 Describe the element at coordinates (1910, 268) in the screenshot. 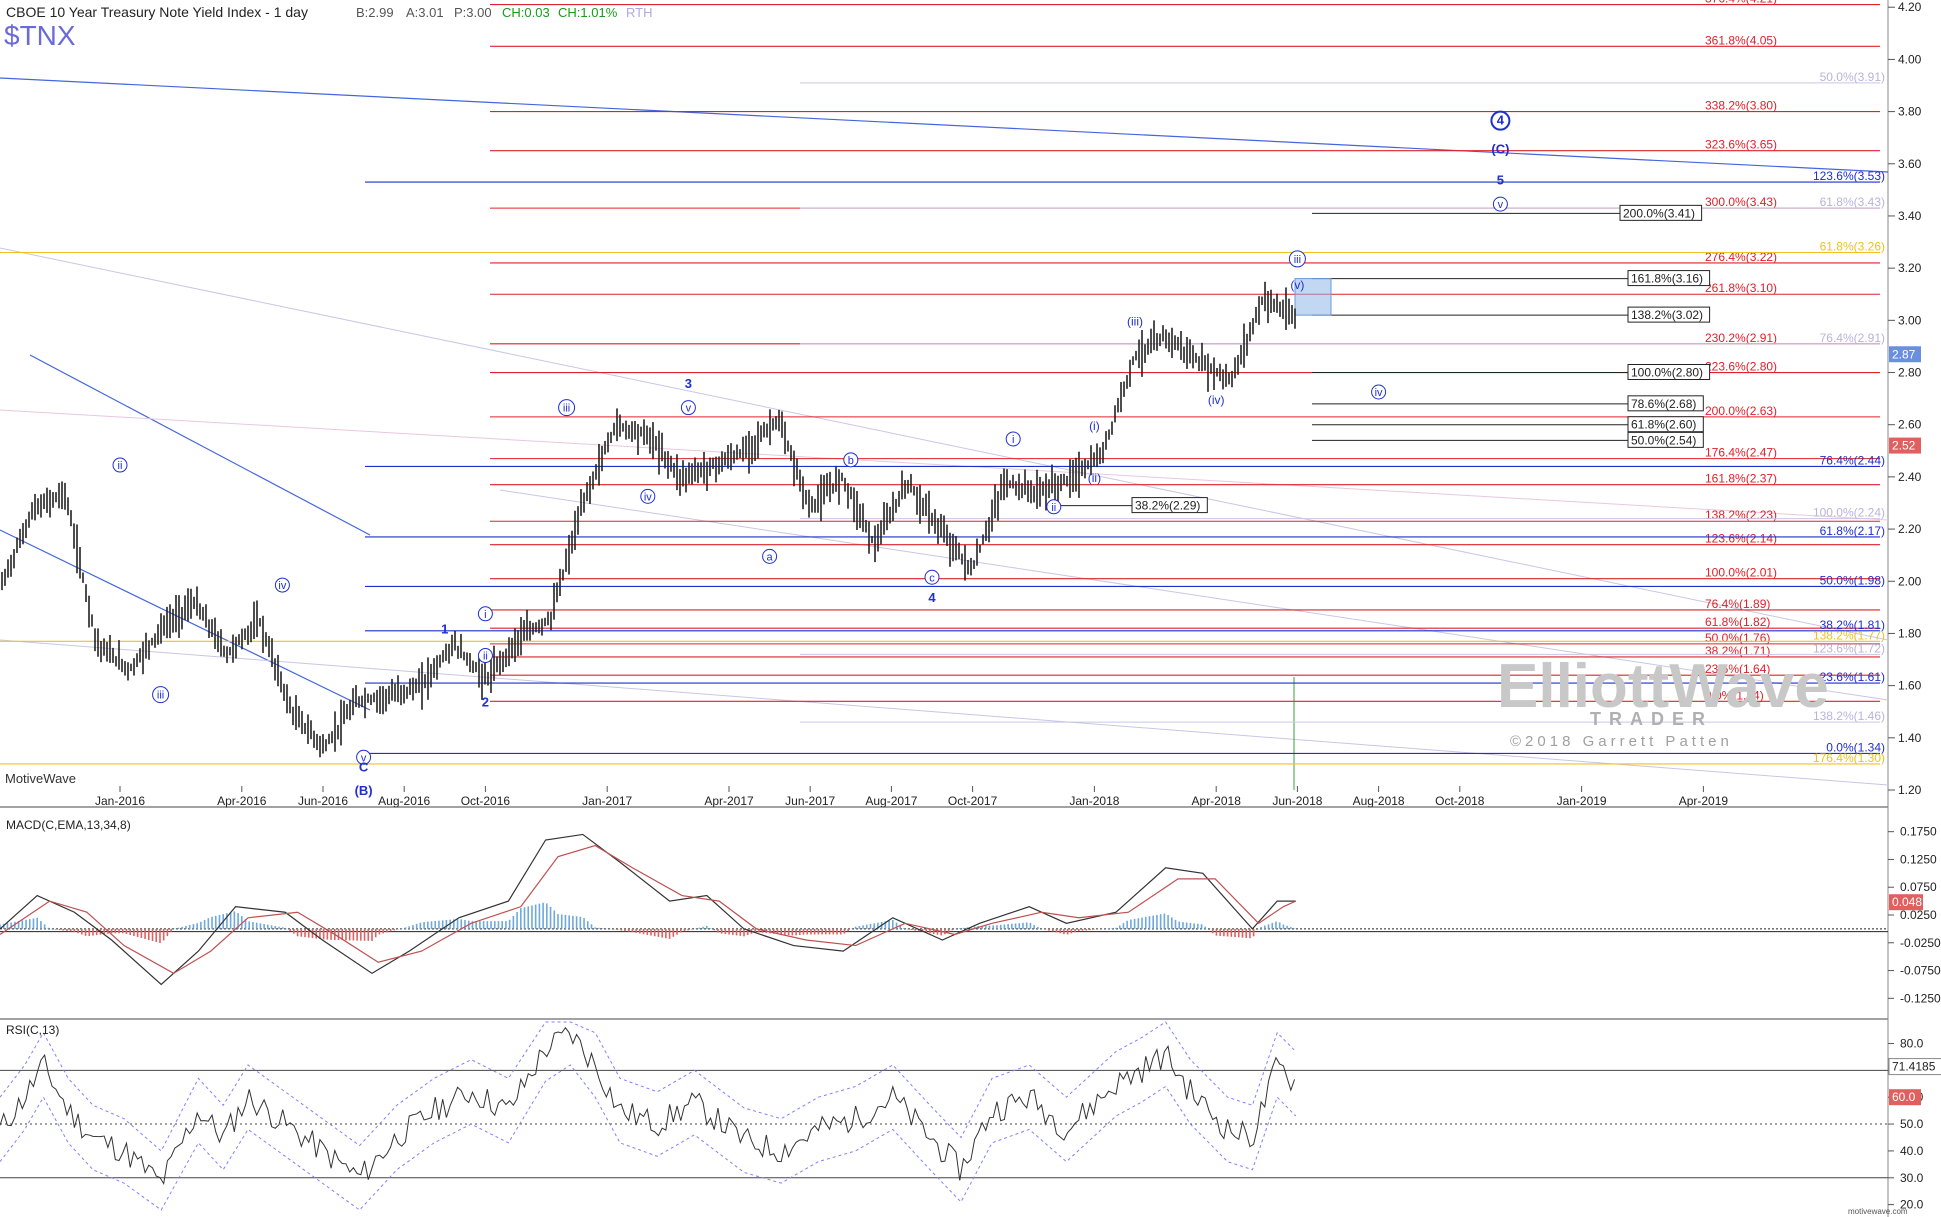

I see `y-tick-label: 3.20` at that location.